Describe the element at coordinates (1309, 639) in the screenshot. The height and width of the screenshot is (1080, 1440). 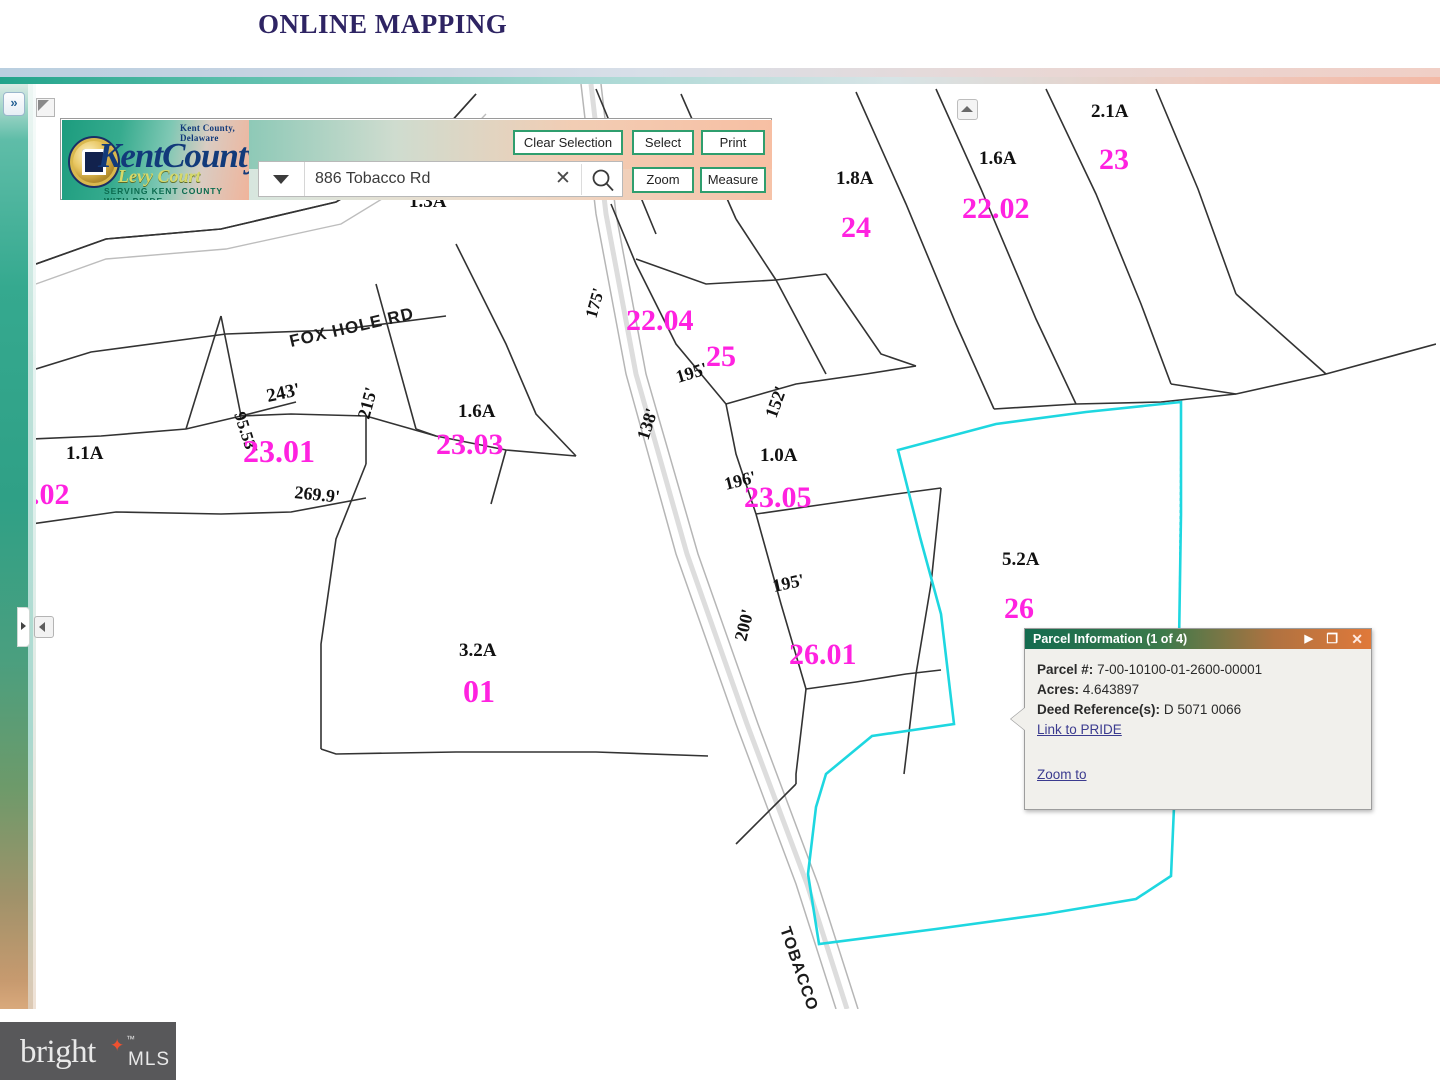
I see `next-record-icon: ▶` at that location.